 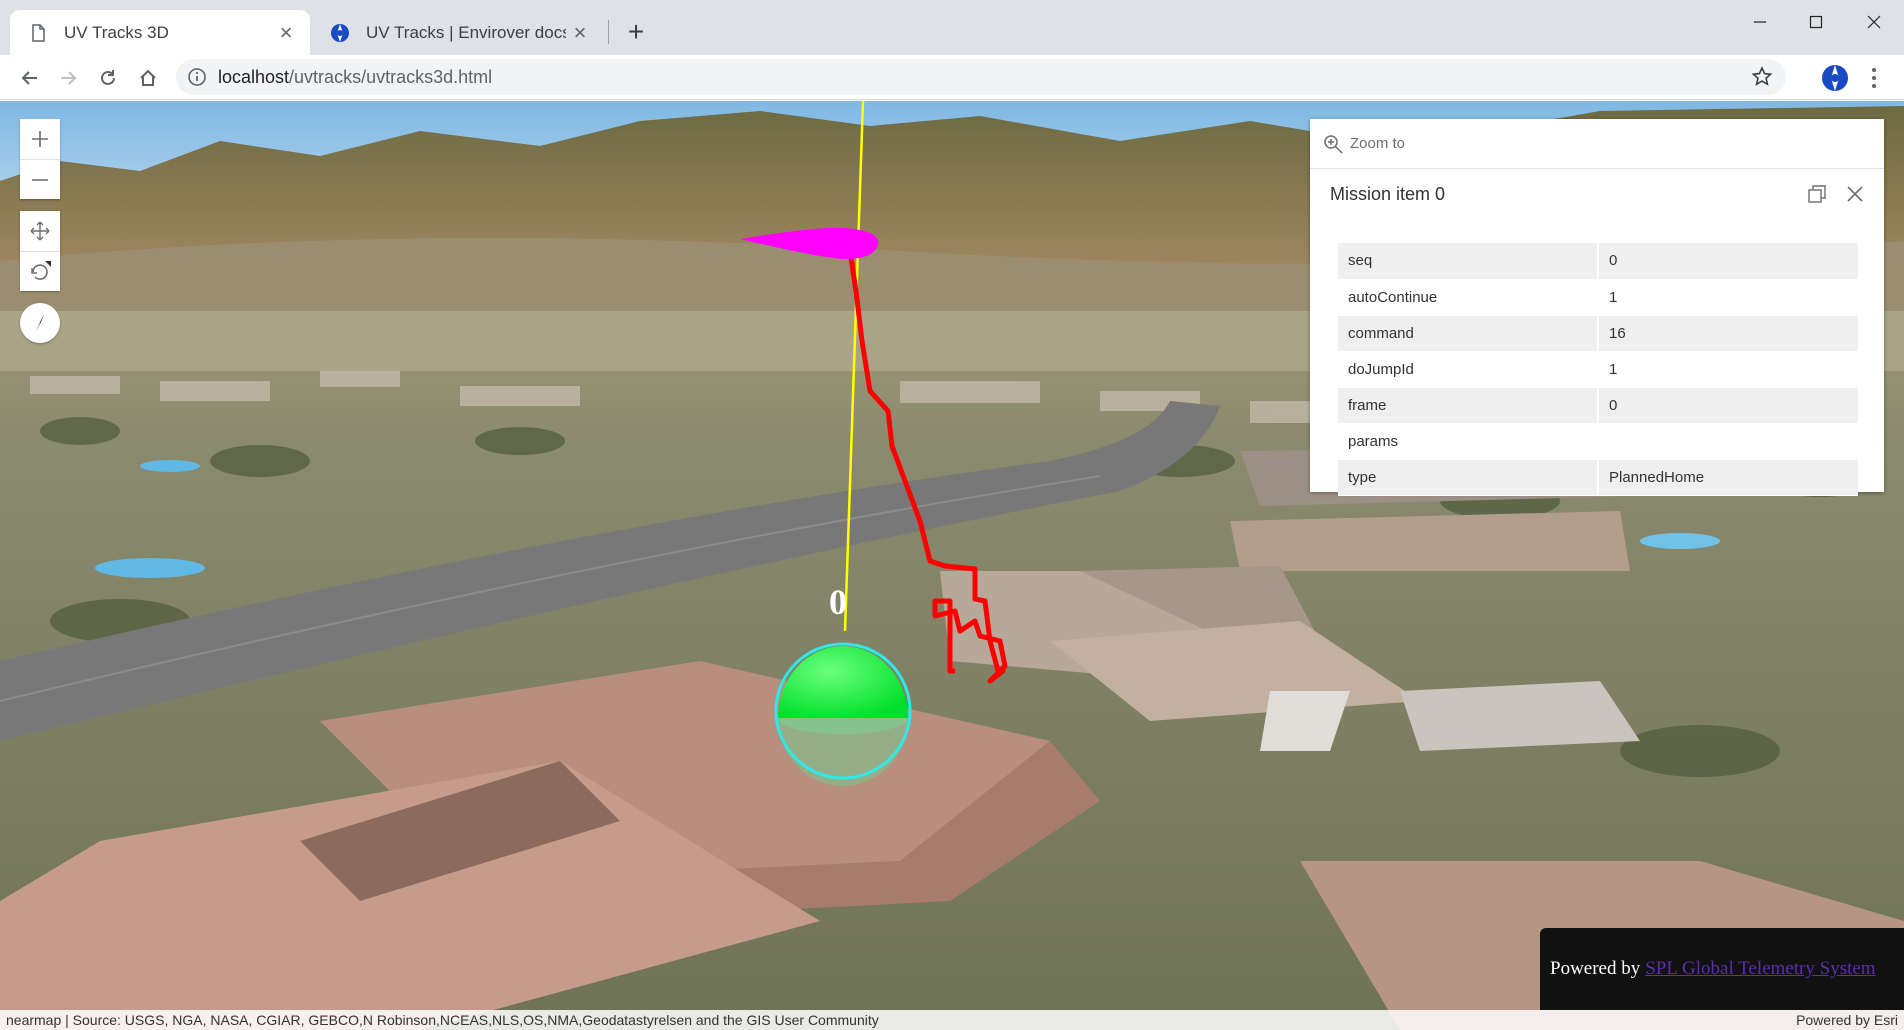 I want to click on spl-telemetry-link: SPL Global Telemetry System, so click(x=1760, y=969).